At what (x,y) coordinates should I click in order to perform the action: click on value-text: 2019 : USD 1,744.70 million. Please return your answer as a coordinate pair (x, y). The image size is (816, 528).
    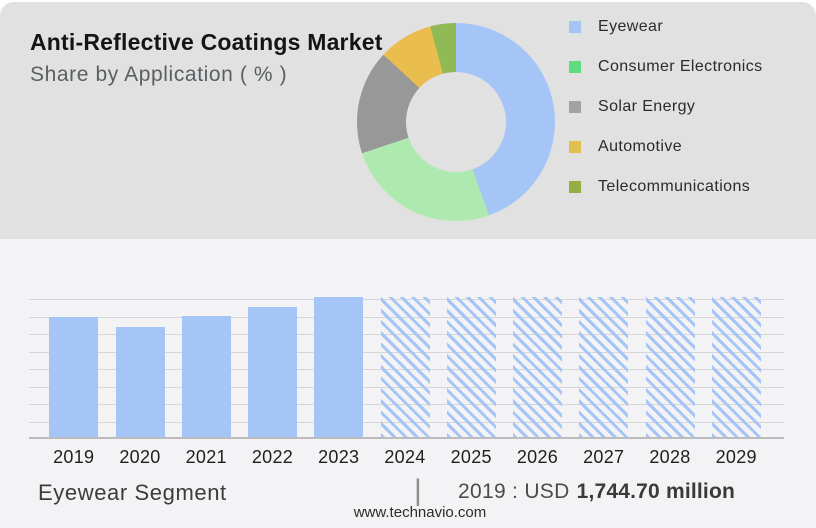
    Looking at the image, I should click on (596, 492).